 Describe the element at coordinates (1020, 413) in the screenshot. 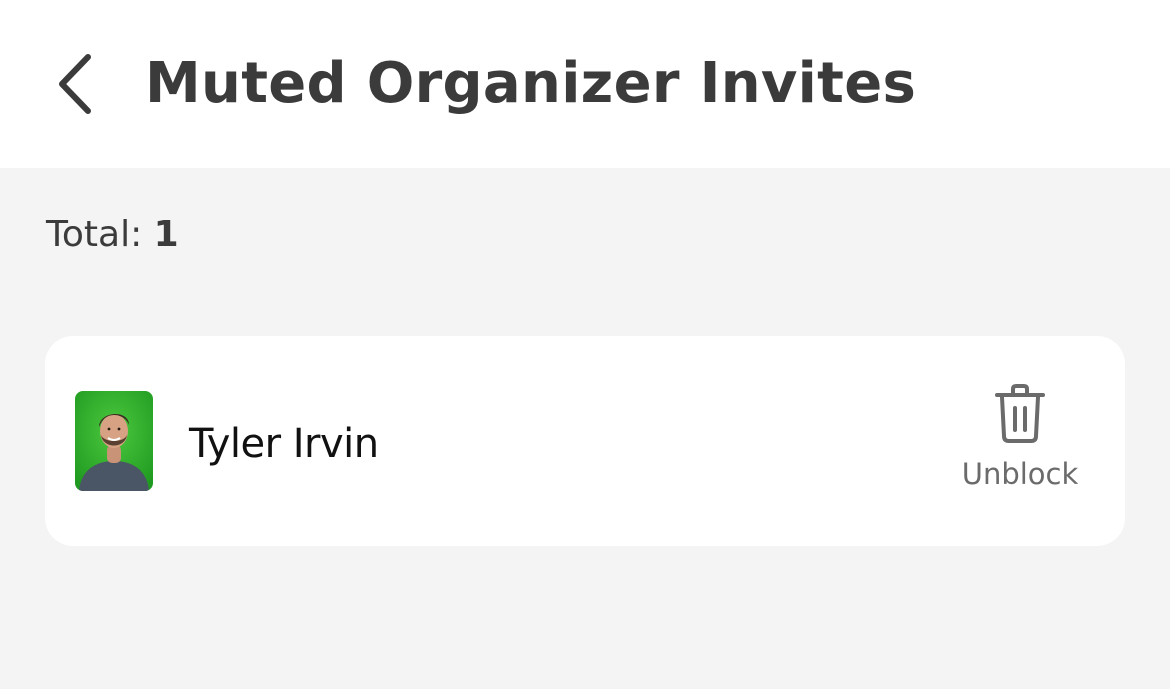

I see `trash-icon` at that location.